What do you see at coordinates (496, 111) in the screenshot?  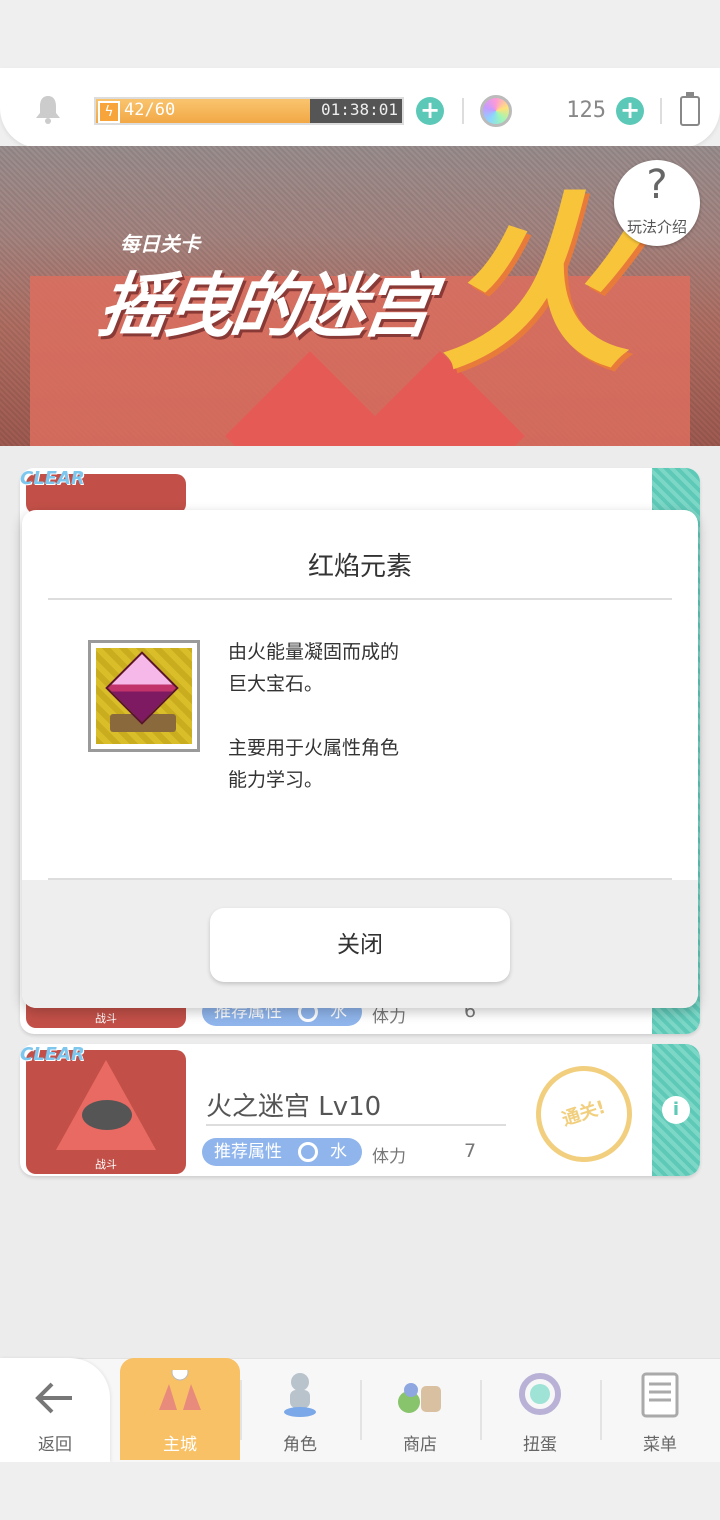 I see `rainbow-gem-icon` at bounding box center [496, 111].